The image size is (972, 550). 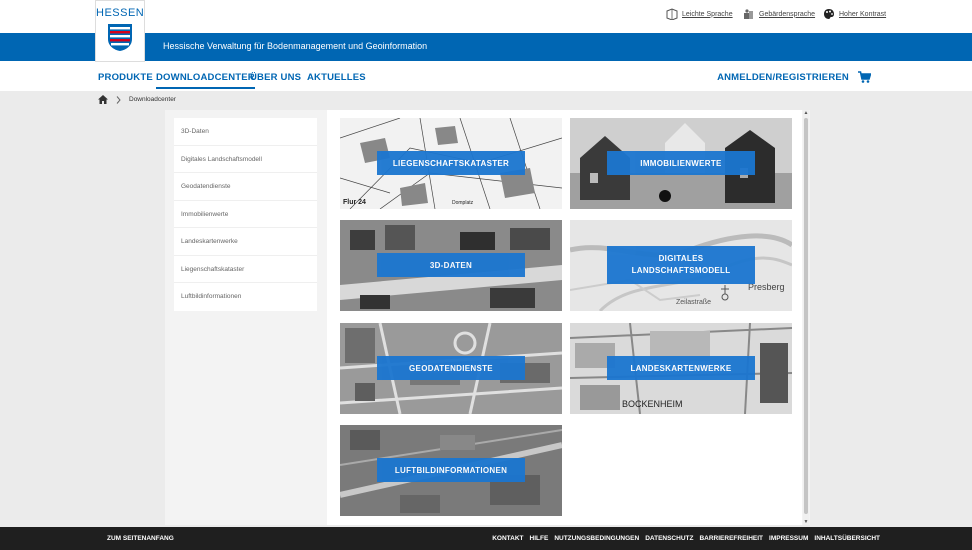 I want to click on sign-language-link: Gebärdensprache, so click(x=779, y=14).